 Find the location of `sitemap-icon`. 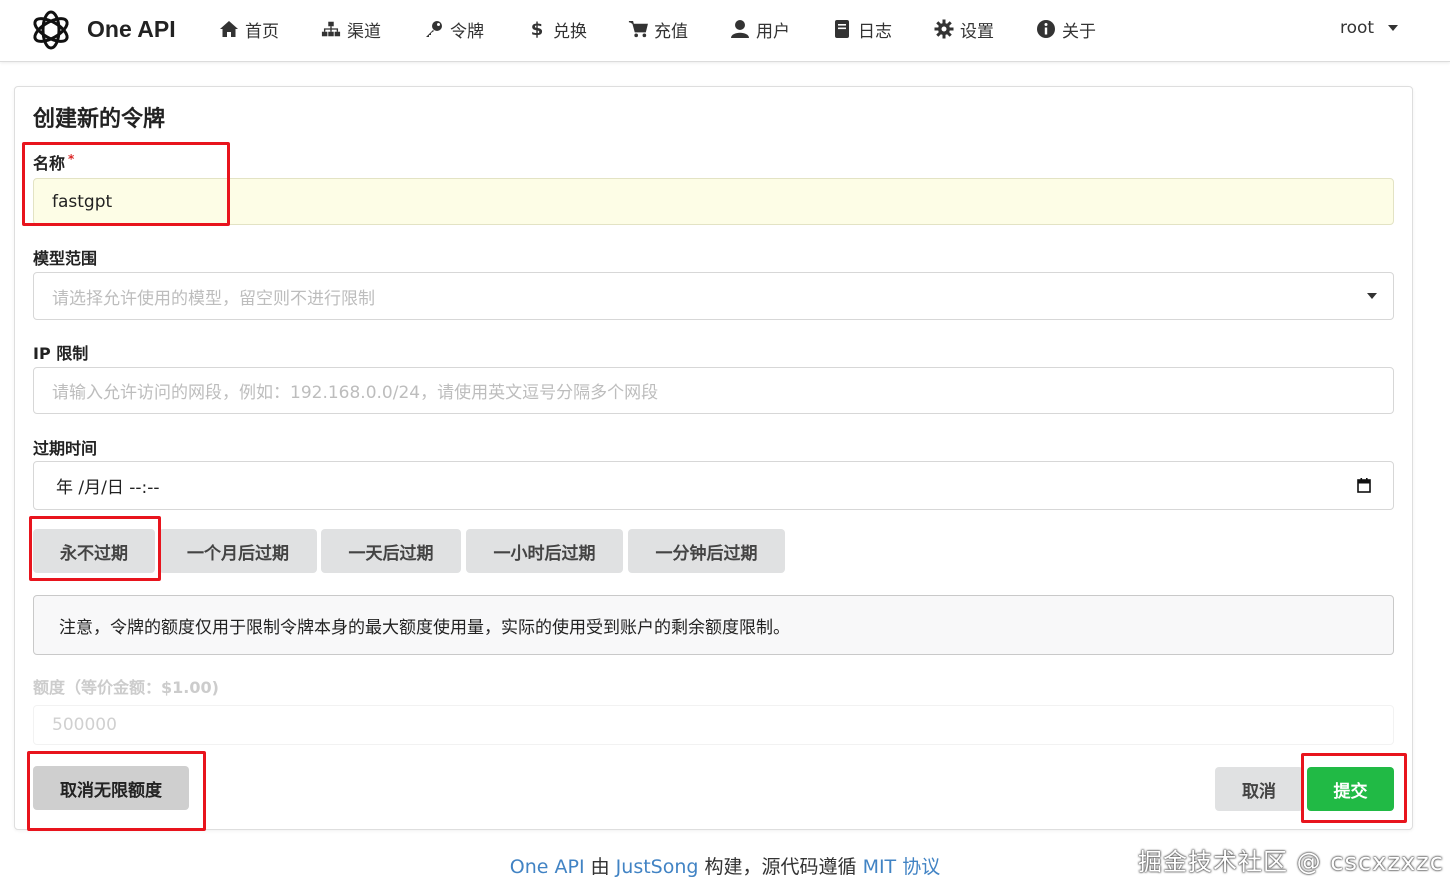

sitemap-icon is located at coordinates (331, 29).